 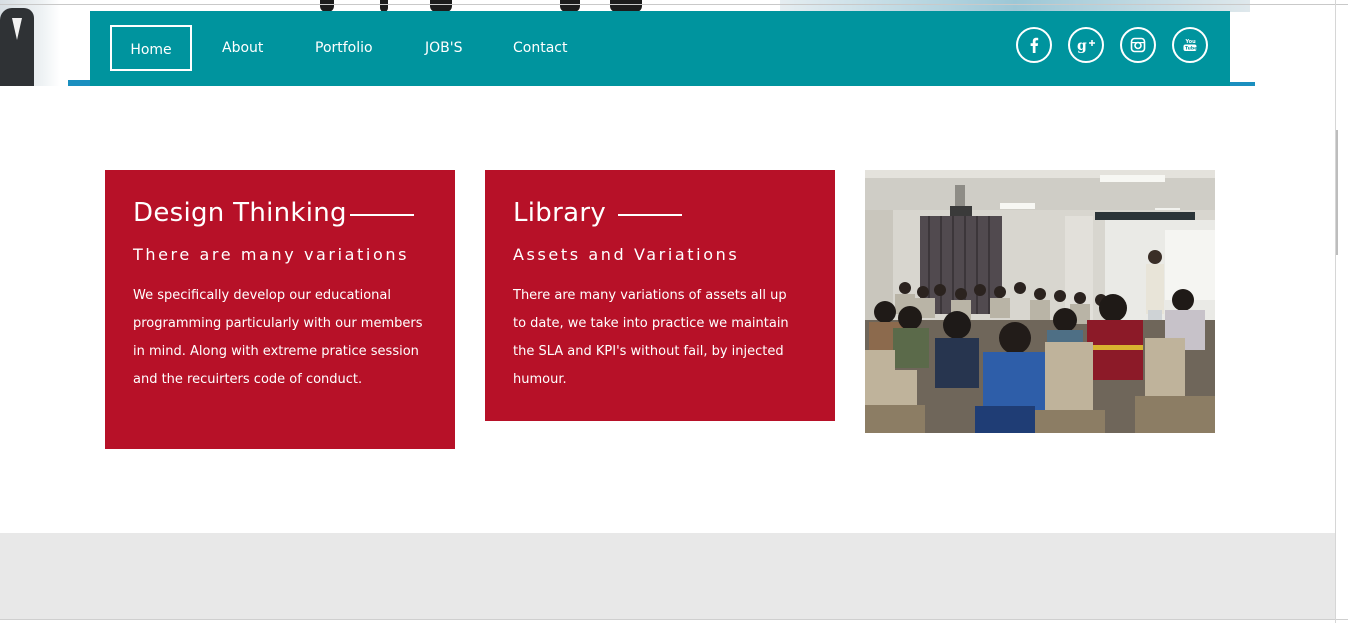 I want to click on nav-contact: Contact, so click(x=540, y=48).